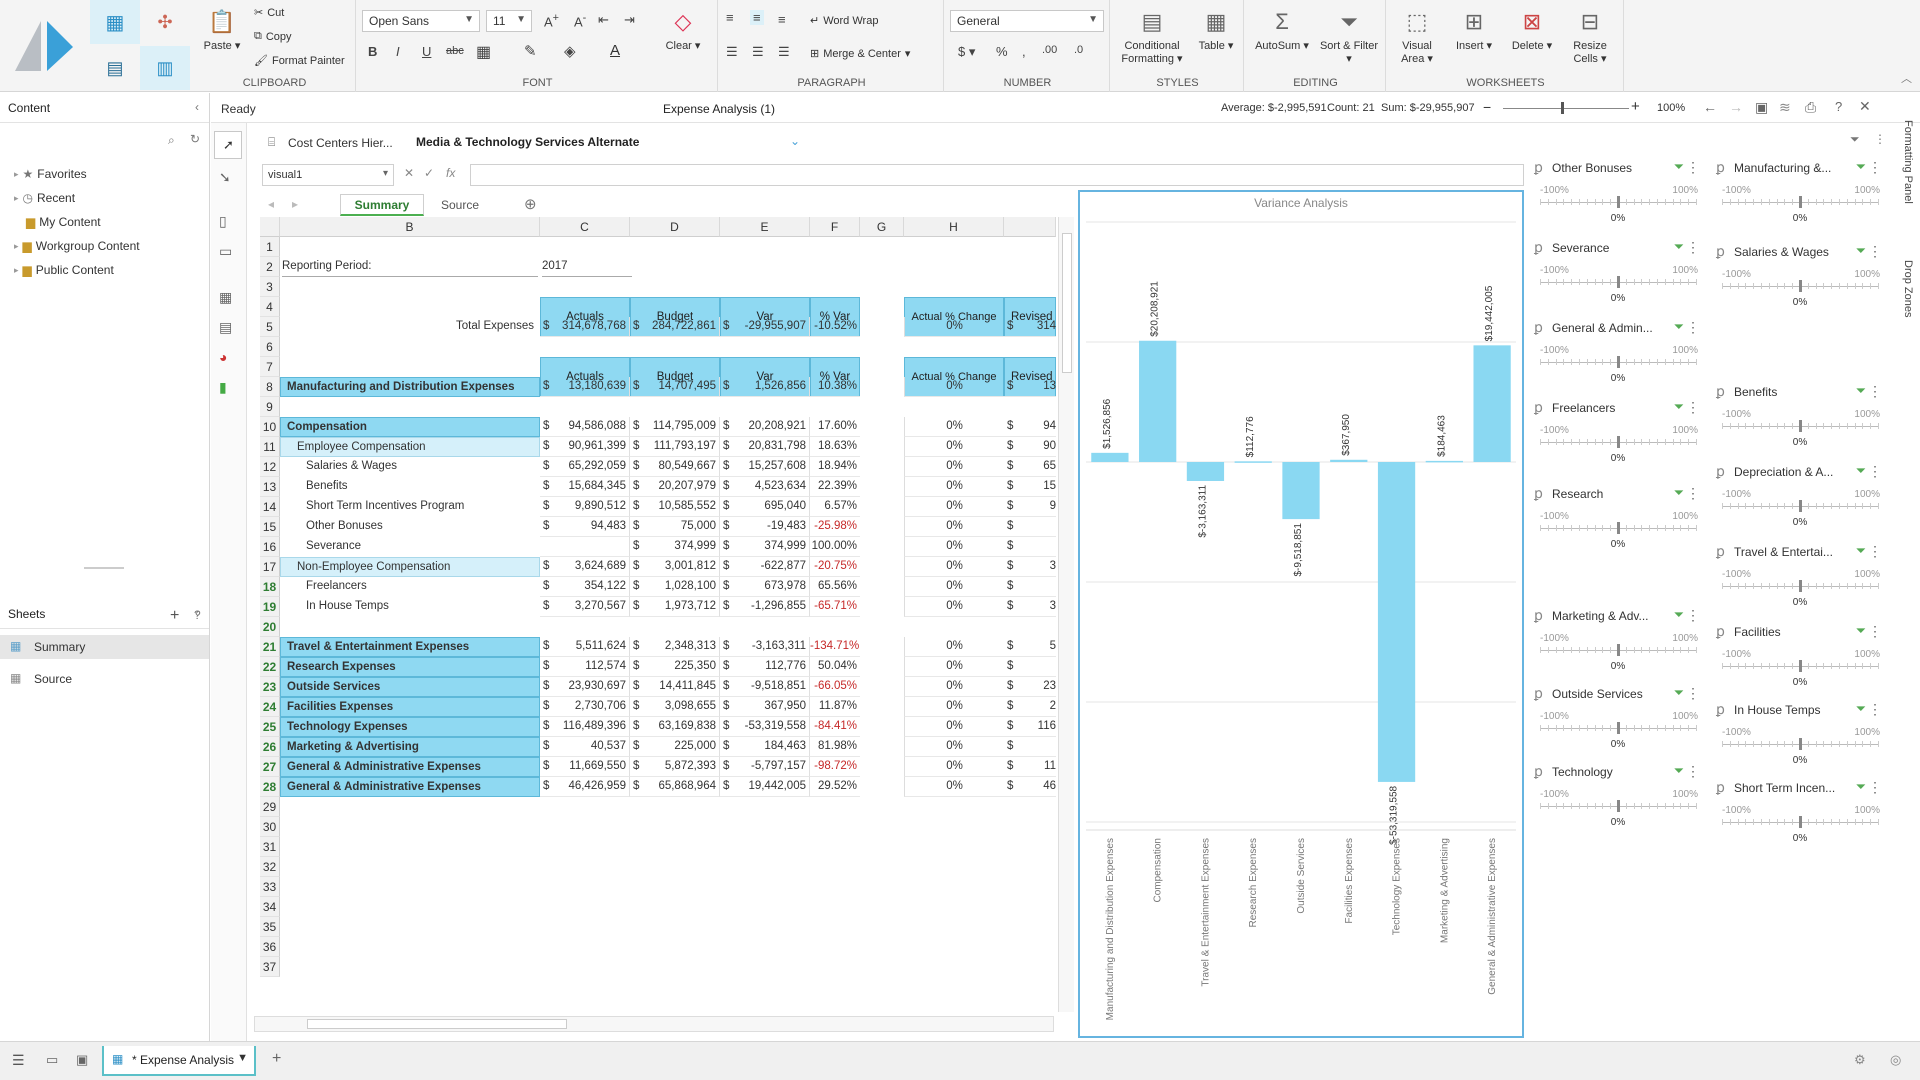 The height and width of the screenshot is (1080, 1920). What do you see at coordinates (603, 20) in the screenshot?
I see `indent-decrease-icon: ⇤` at bounding box center [603, 20].